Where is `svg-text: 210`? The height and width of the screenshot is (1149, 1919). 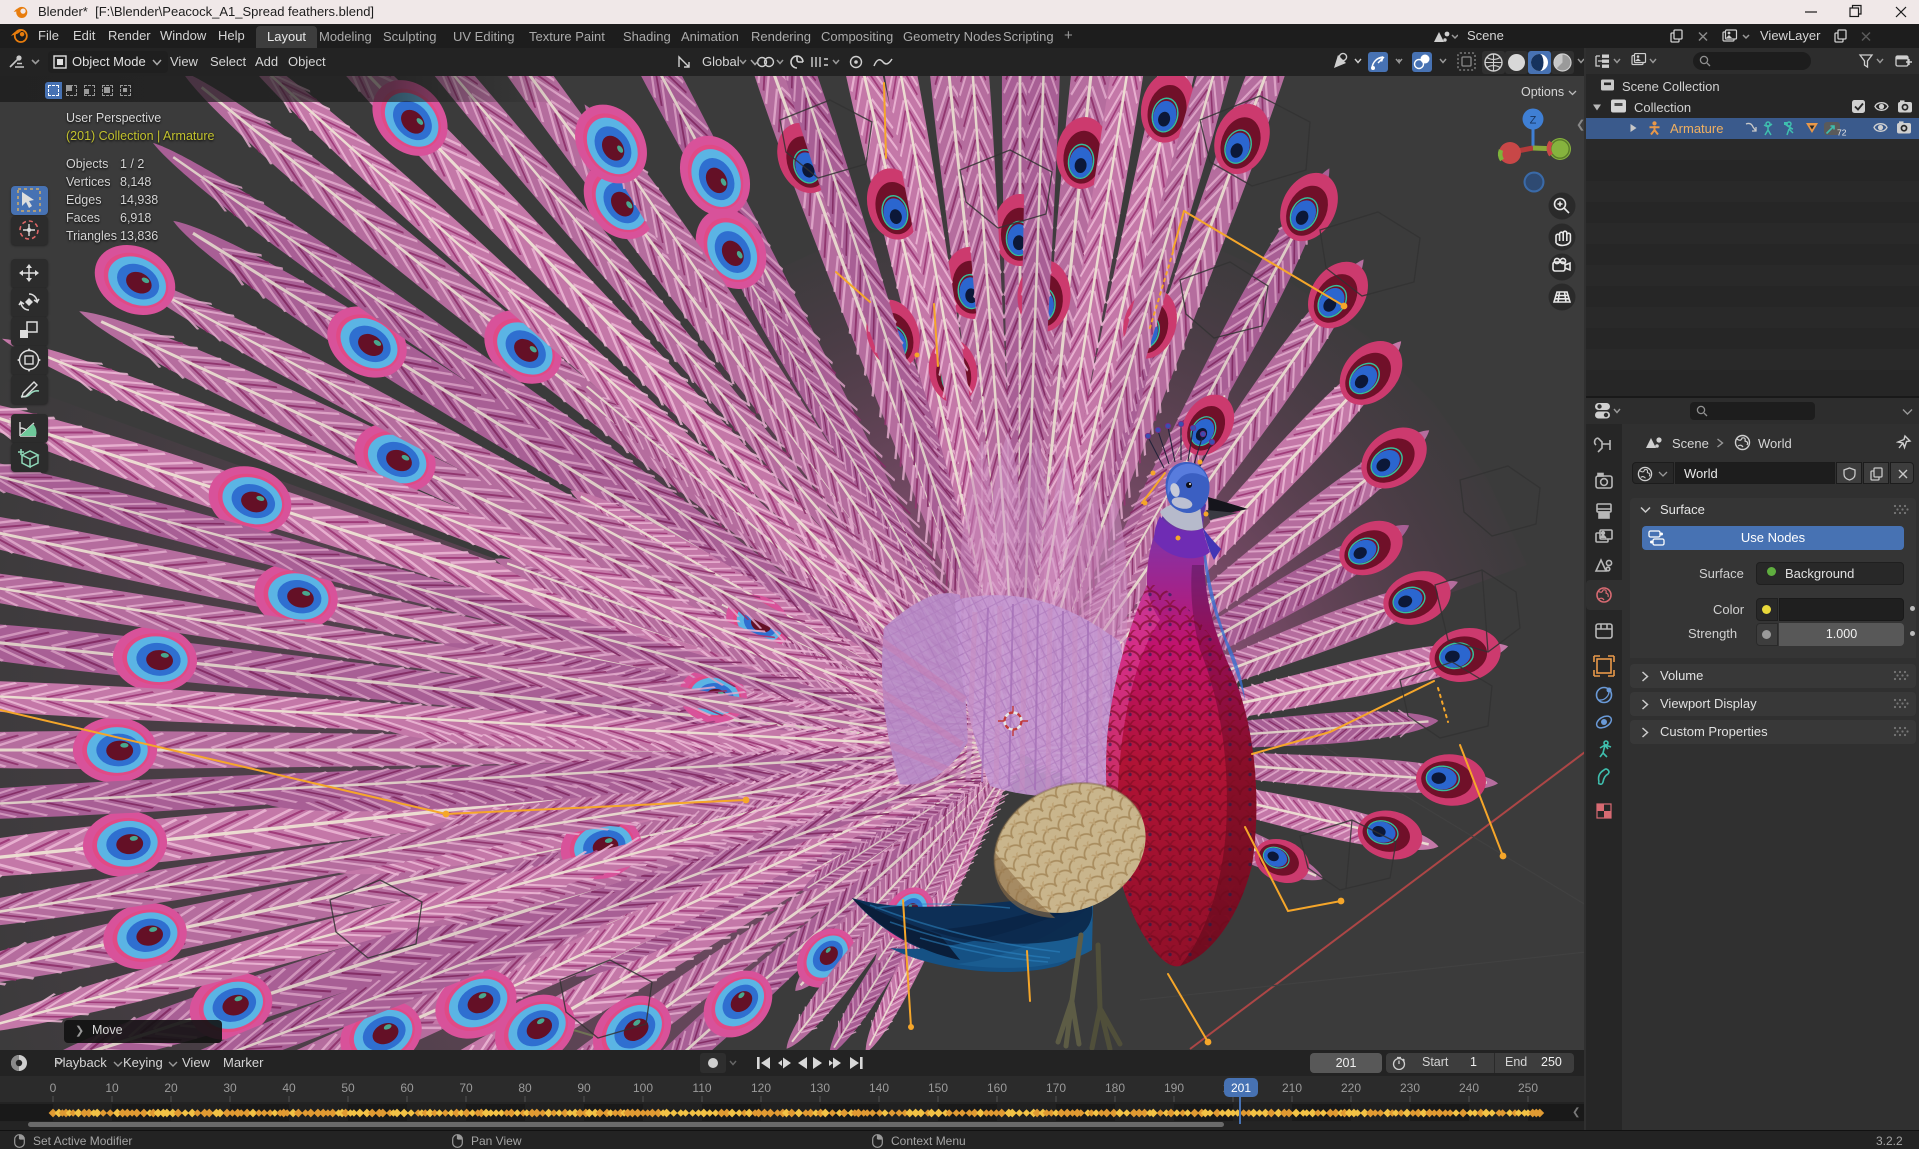 svg-text: 210 is located at coordinates (1292, 1088).